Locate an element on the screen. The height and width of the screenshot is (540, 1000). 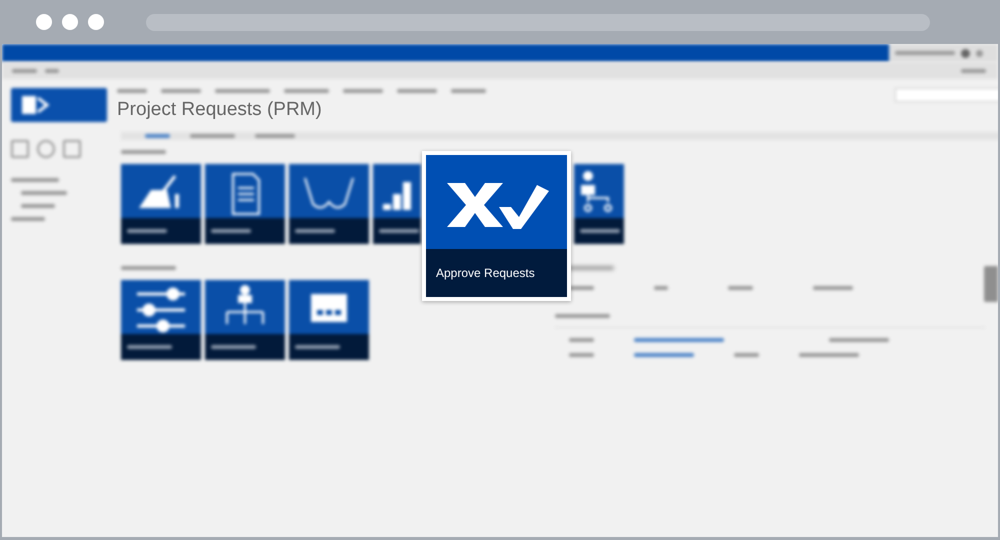
page-title: Project Requests (PRM) is located at coordinates (220, 110).